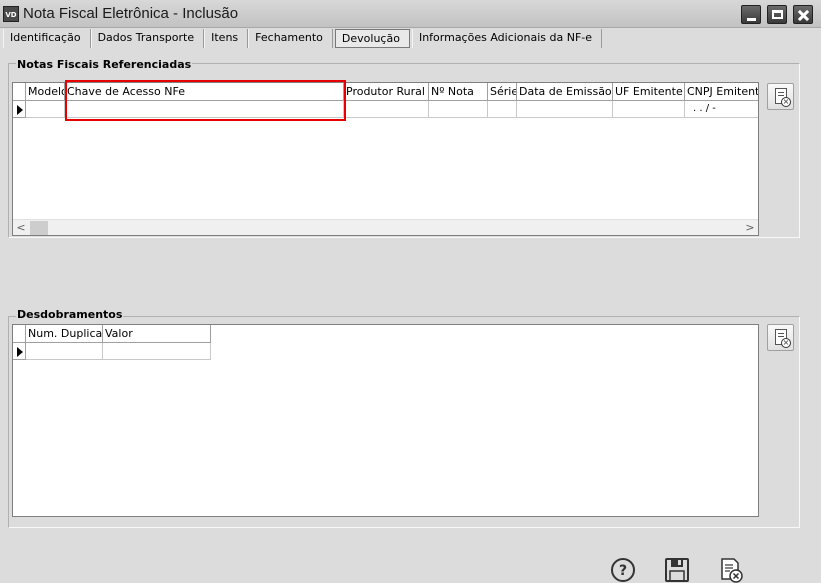  What do you see at coordinates (565, 92) in the screenshot?
I see `col-header-data: Data de Emissão` at bounding box center [565, 92].